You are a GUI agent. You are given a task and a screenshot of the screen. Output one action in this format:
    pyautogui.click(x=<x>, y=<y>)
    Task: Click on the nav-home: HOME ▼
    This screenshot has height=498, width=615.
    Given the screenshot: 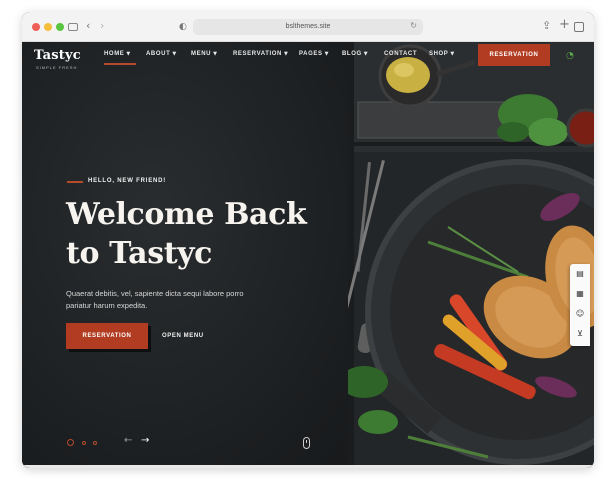 What is the action you would take?
    pyautogui.click(x=120, y=58)
    